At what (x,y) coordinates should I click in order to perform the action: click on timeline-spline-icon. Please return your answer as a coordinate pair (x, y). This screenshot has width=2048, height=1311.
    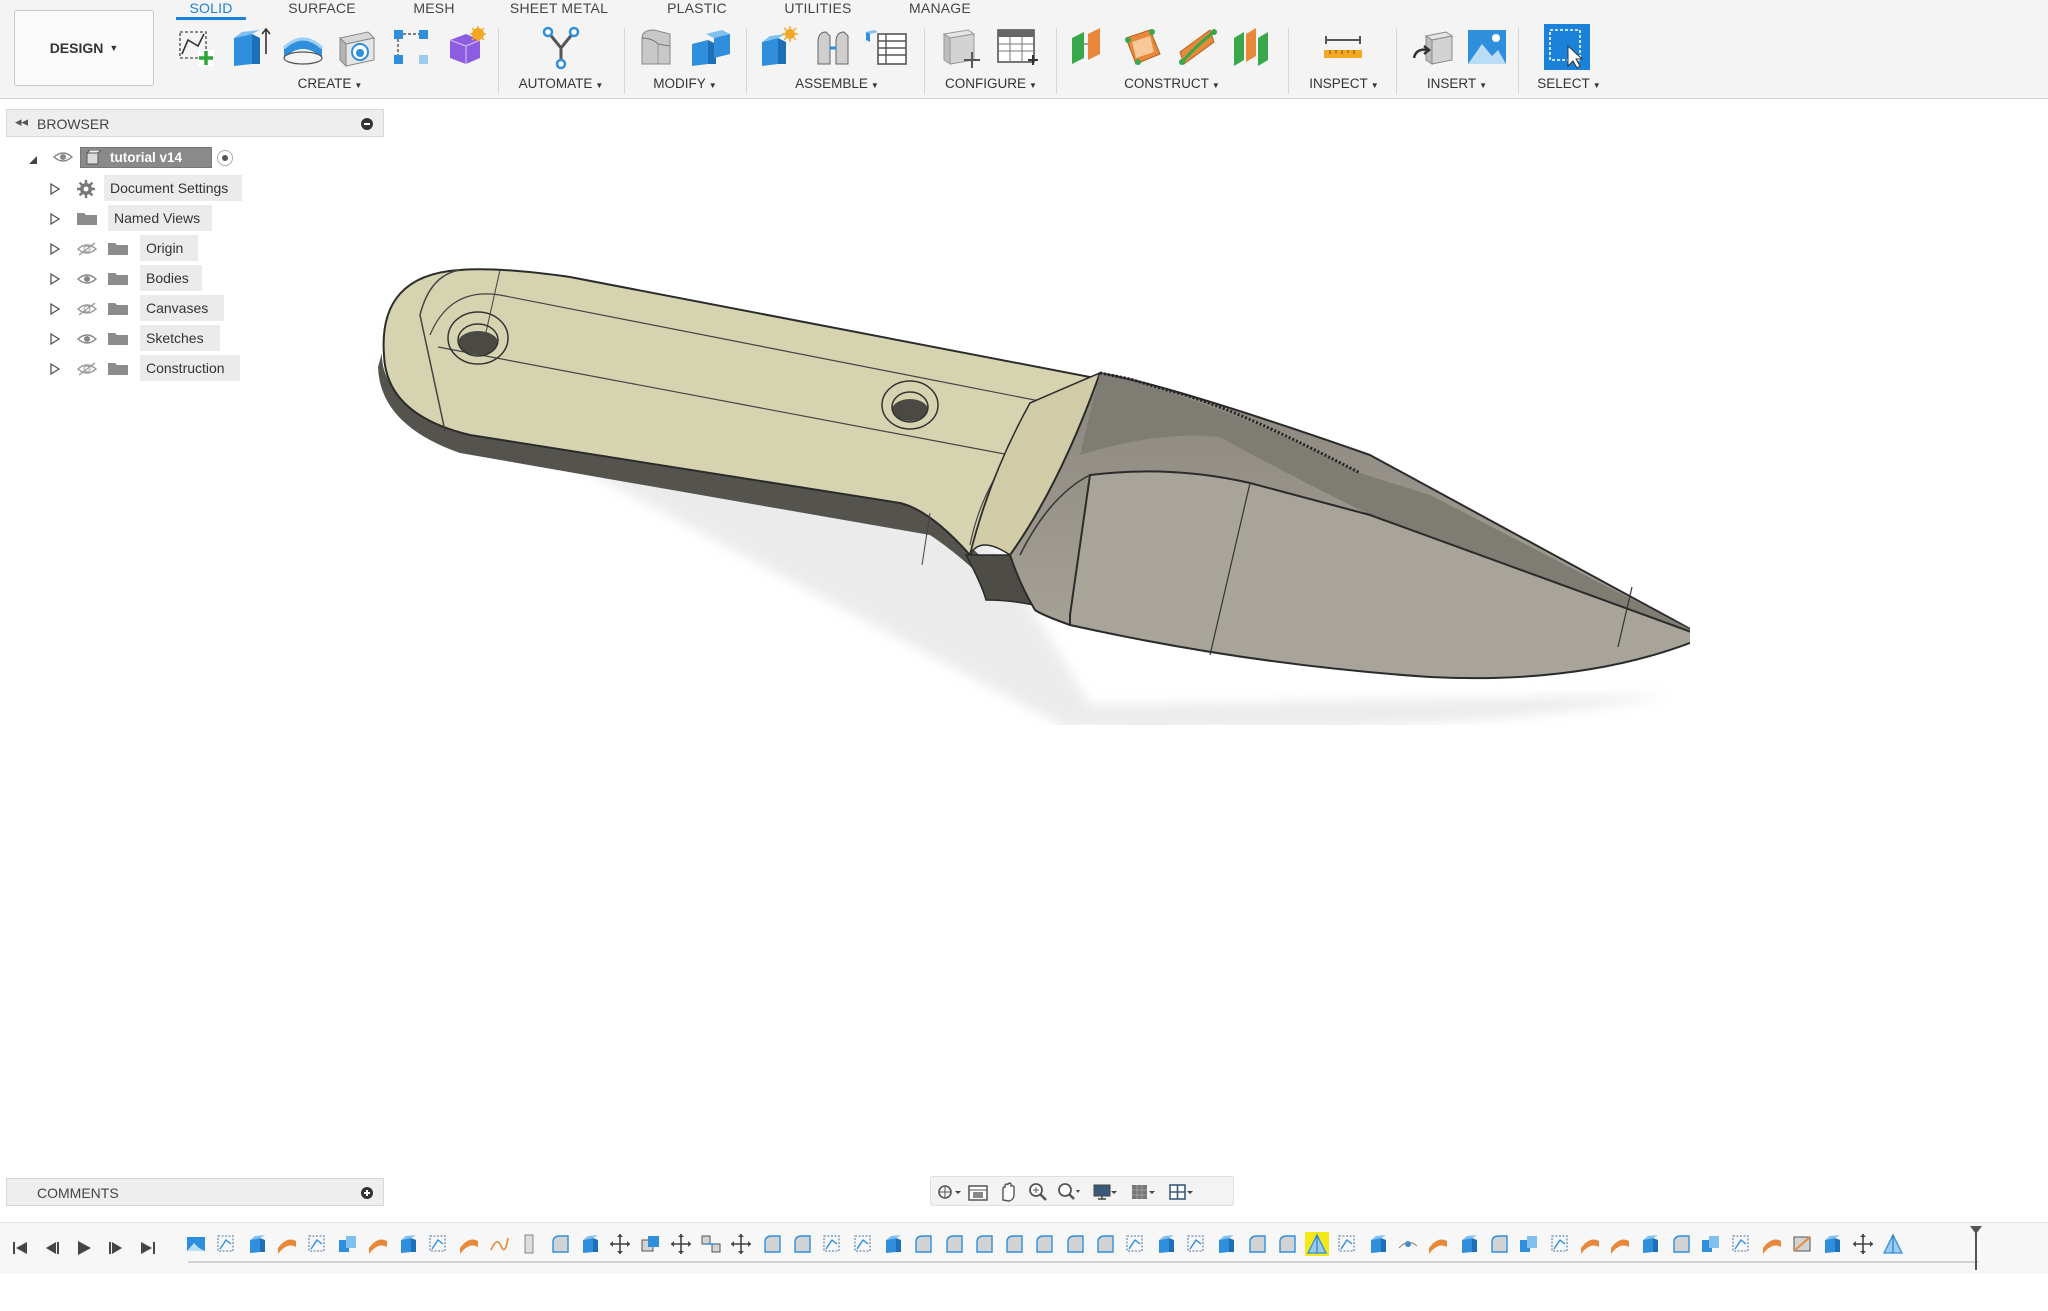
    Looking at the image, I should click on (499, 1244).